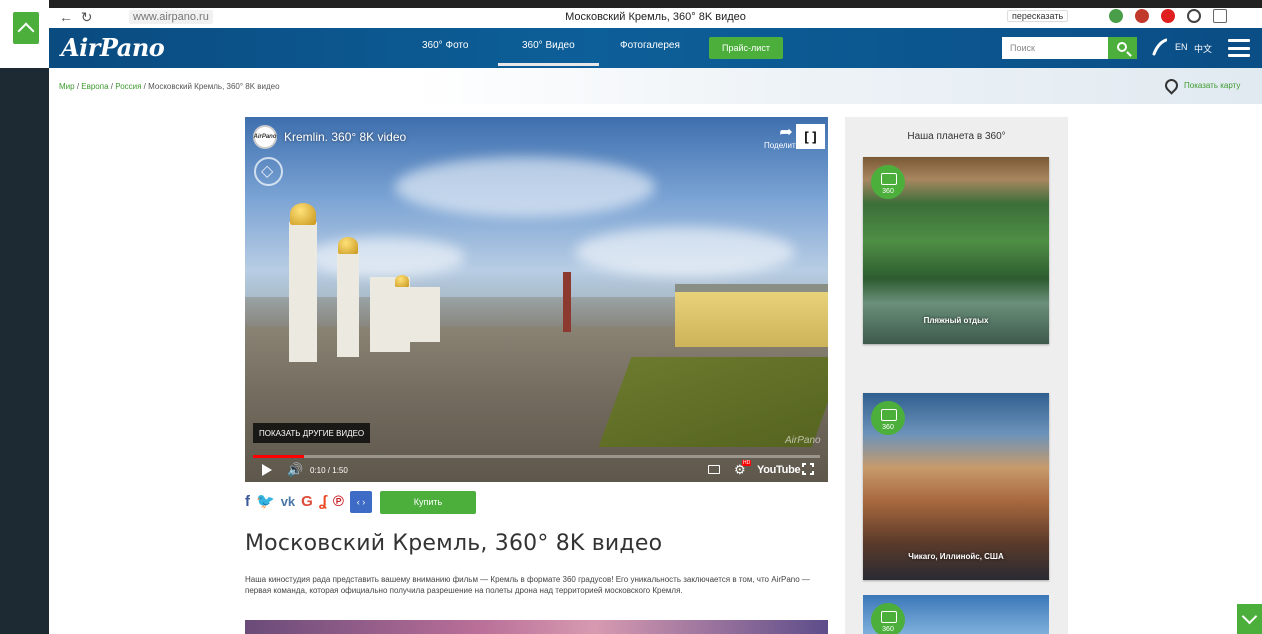 The image size is (1262, 634). I want to click on video-time: 0:10 / 1:50, so click(329, 470).